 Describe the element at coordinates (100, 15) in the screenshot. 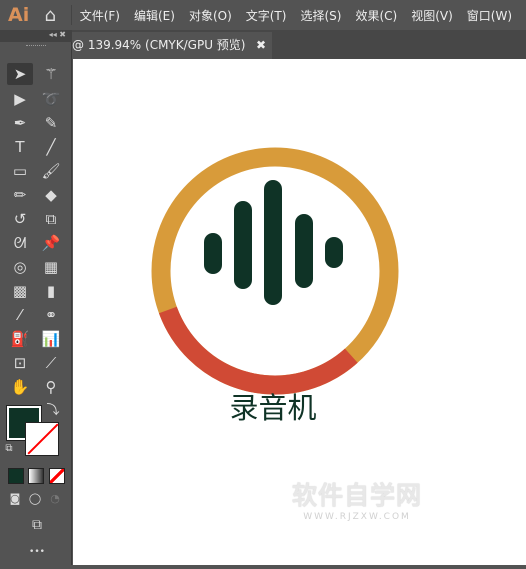

I see `menu-file: 文件(F)` at that location.